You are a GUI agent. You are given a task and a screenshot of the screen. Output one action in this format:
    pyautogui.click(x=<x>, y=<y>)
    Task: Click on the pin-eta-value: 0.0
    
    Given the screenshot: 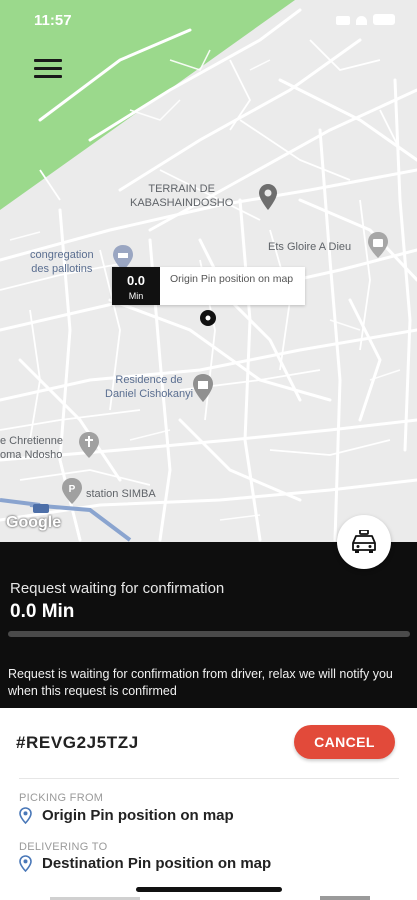 What is the action you would take?
    pyautogui.click(x=136, y=280)
    